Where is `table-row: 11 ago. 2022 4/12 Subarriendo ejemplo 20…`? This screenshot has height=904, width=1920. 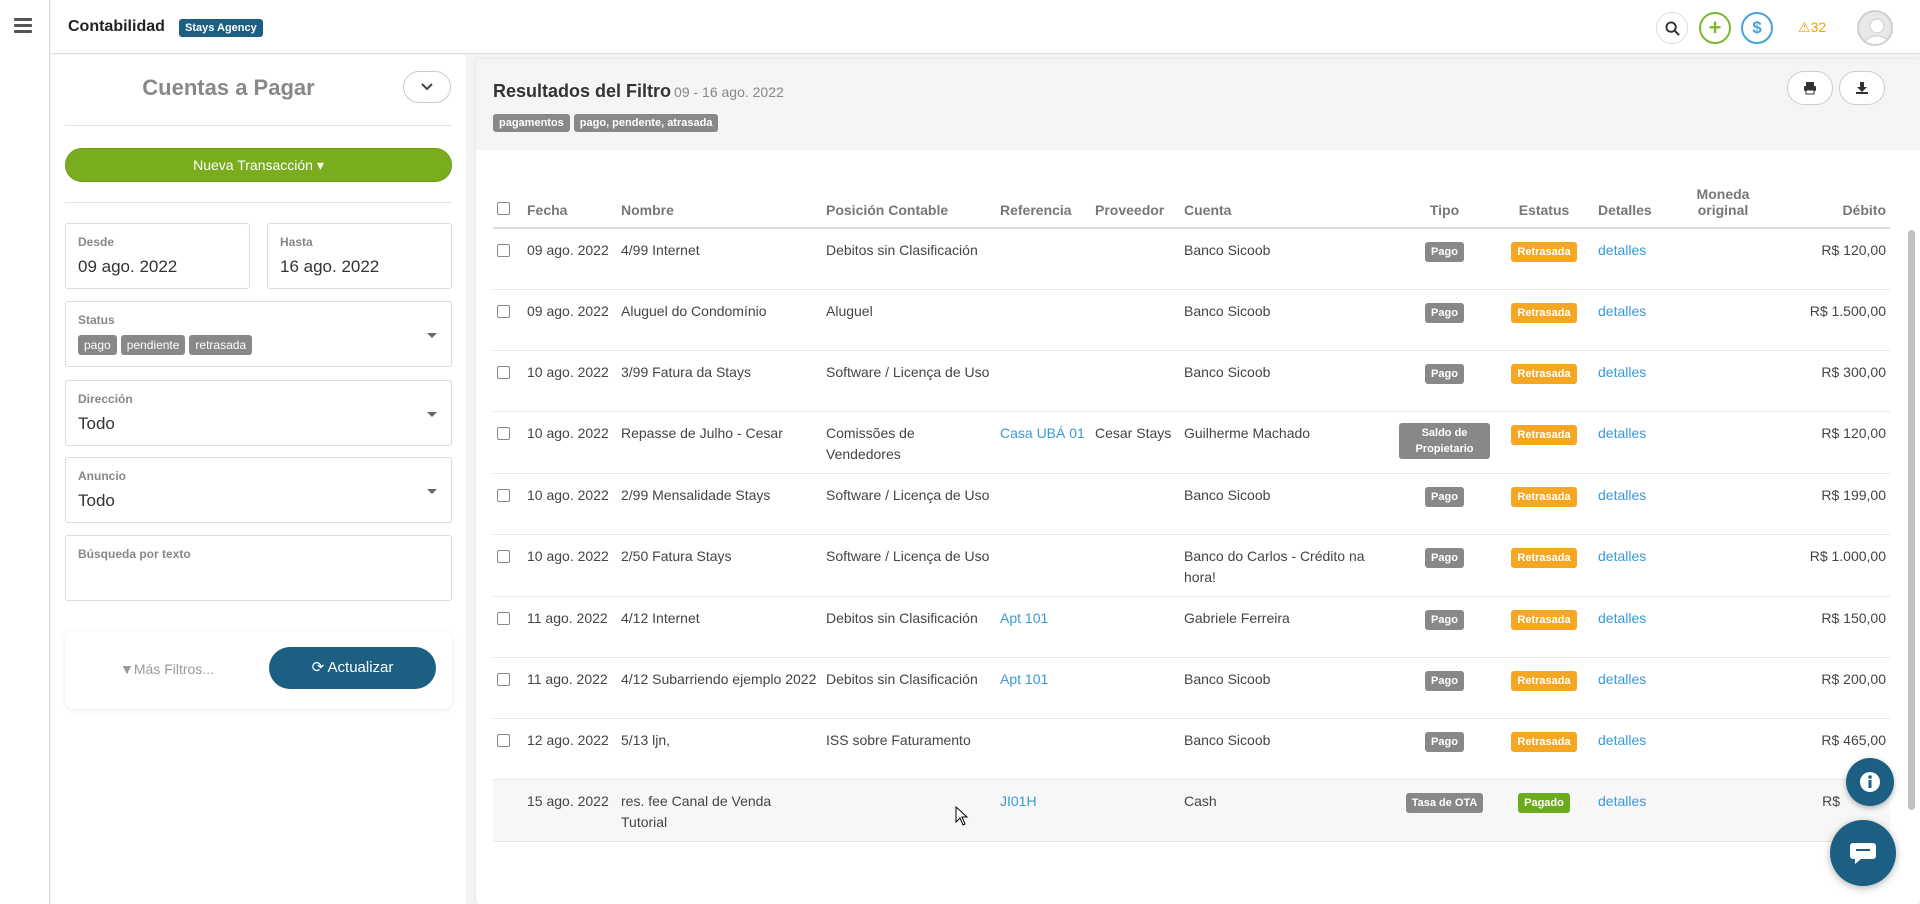 table-row: 11 ago. 2022 4/12 Subarriendo ejemplo 20… is located at coordinates (1191, 688).